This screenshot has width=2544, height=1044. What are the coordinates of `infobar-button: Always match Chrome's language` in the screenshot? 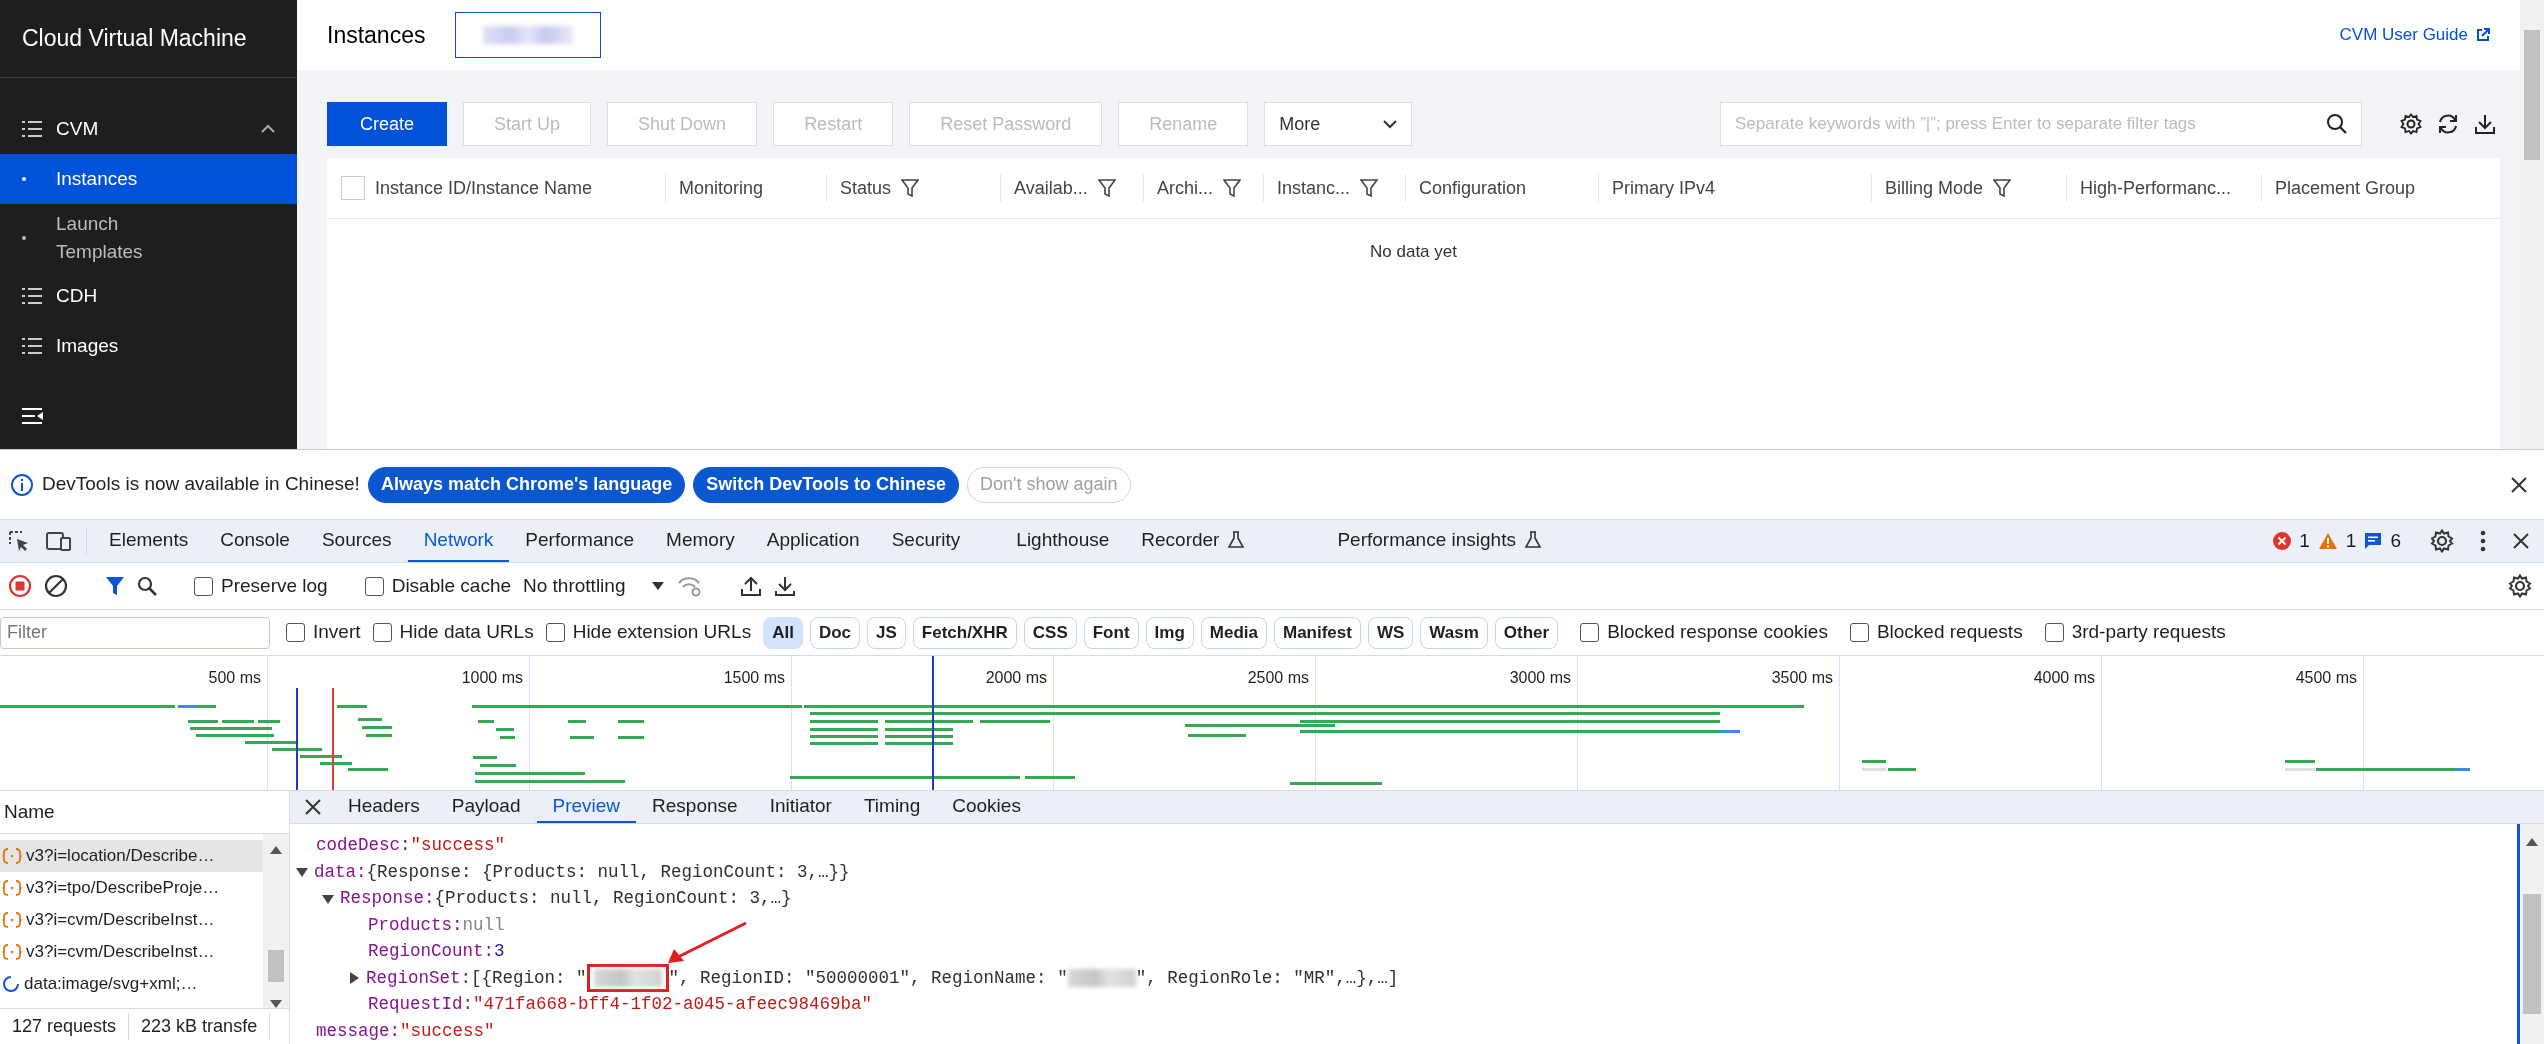 It's located at (526, 484).